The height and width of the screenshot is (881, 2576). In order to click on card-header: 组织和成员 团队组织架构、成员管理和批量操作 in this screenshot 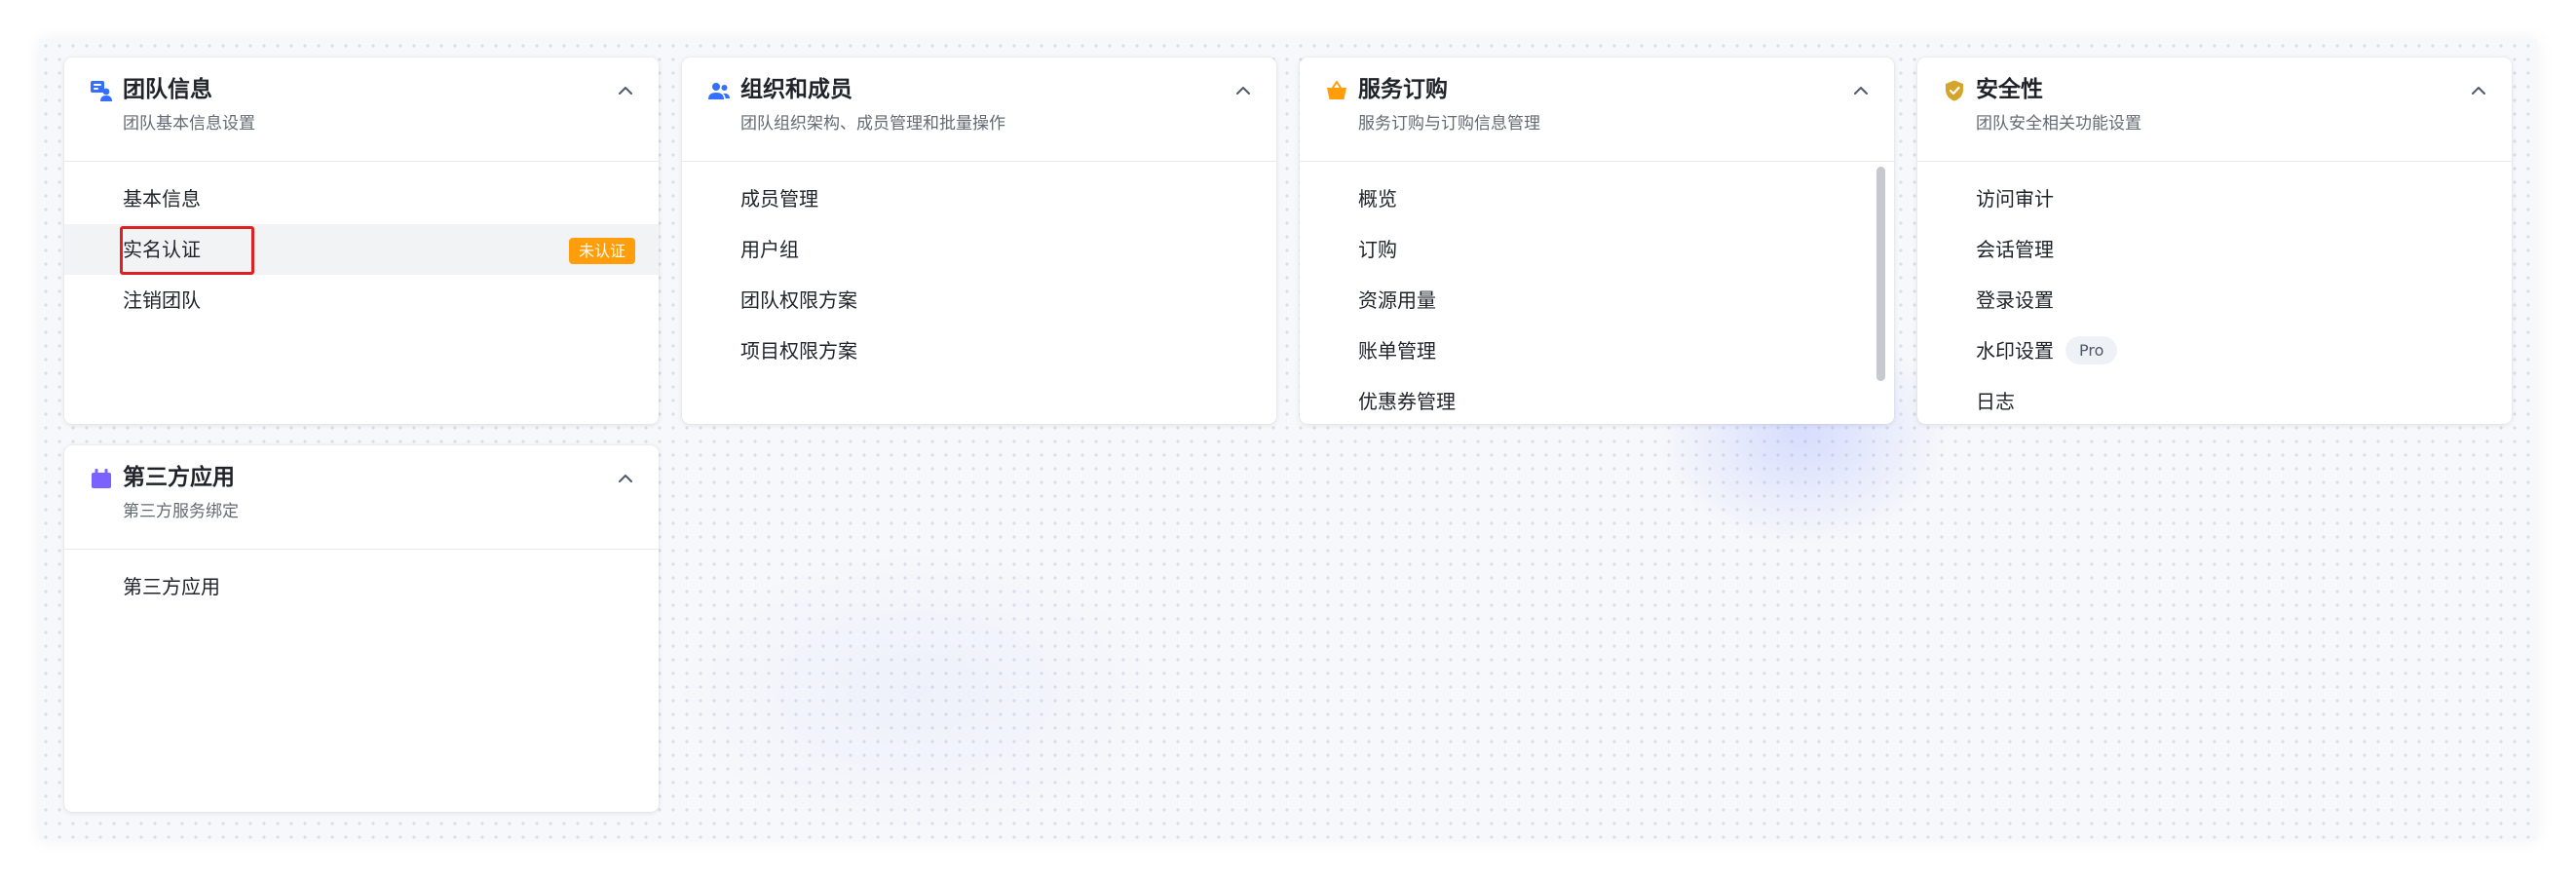, I will do `click(979, 109)`.